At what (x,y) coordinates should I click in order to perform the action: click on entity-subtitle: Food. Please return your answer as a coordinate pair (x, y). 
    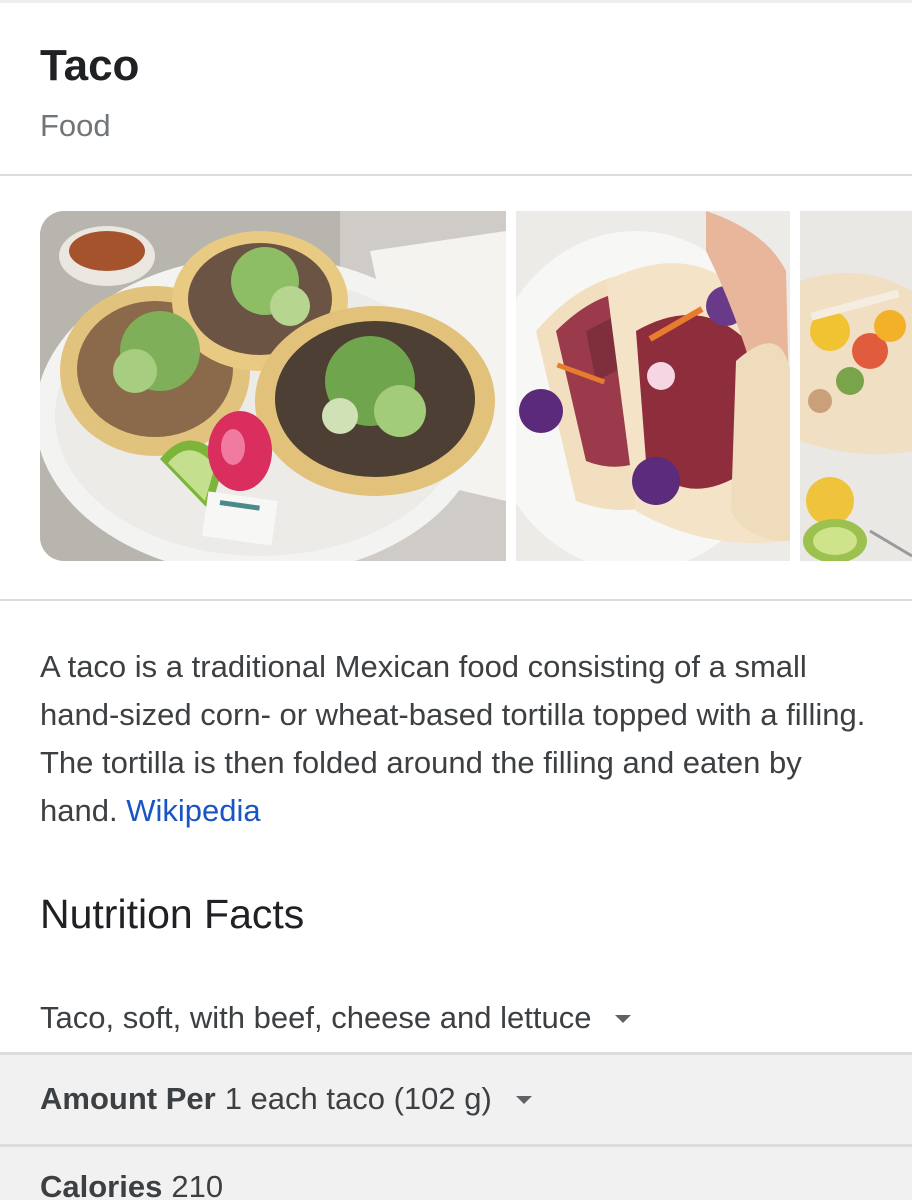
    Looking at the image, I should click on (75, 125).